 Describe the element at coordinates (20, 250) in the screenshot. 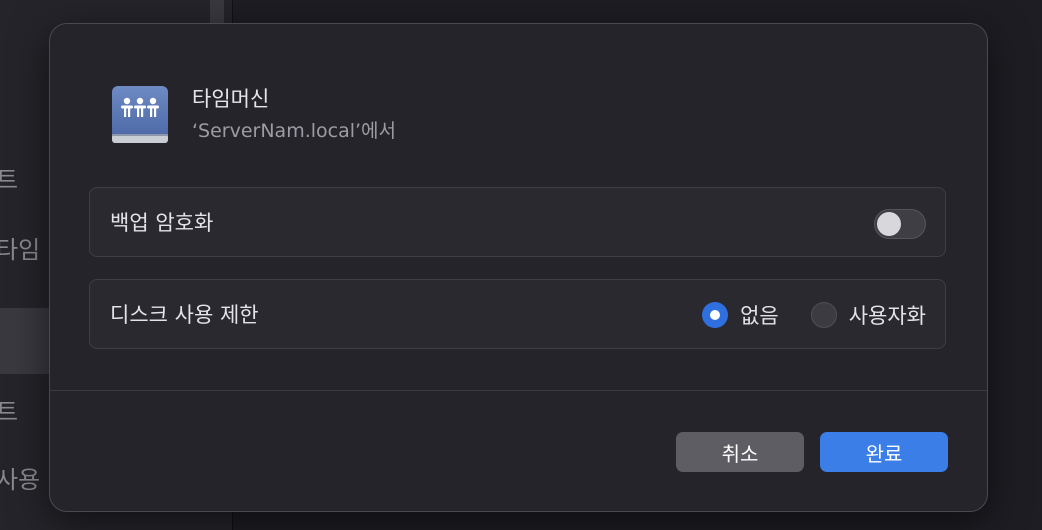

I see `sidebar-fragment: 타임` at that location.